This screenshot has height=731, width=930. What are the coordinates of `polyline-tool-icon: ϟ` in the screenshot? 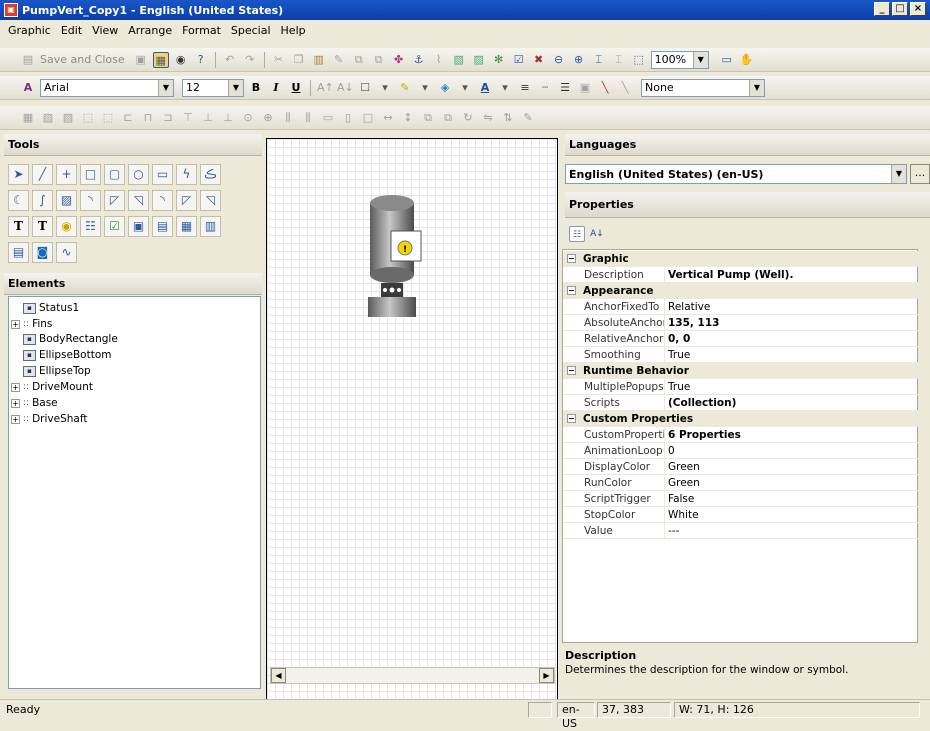 It's located at (186, 174).